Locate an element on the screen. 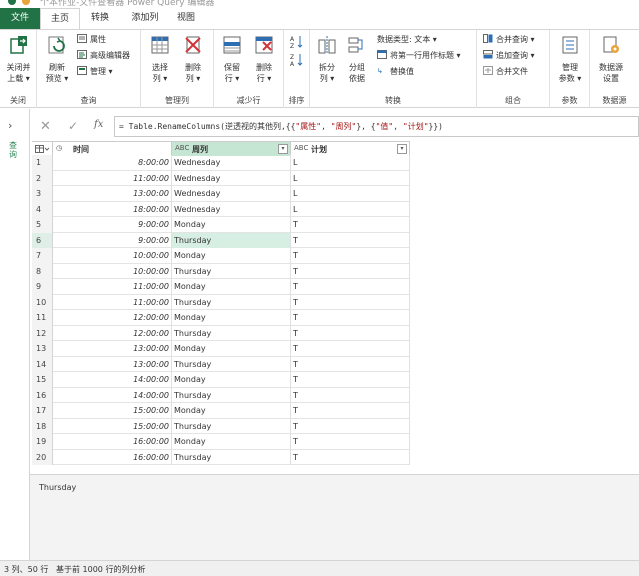 The width and height of the screenshot is (639, 576). use-first-row-button: 将第一行用作标题 ▾ is located at coordinates (419, 56).